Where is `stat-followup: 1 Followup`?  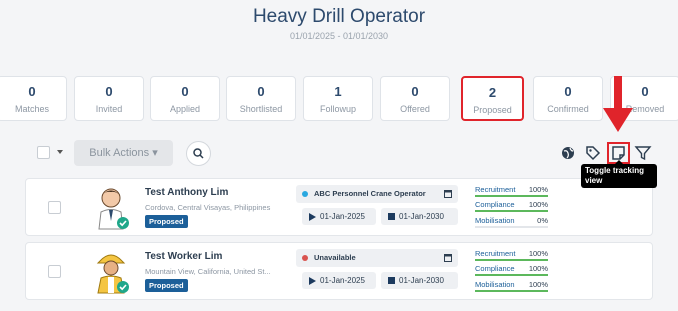
stat-followup: 1 Followup is located at coordinates (338, 98).